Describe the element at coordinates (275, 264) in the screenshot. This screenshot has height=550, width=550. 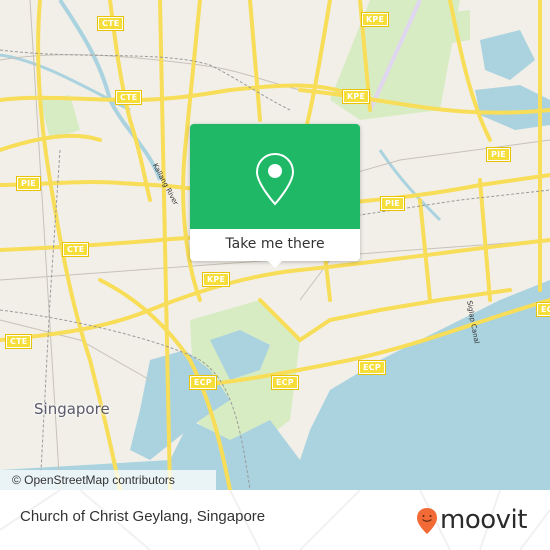
I see `popup-tail` at that location.